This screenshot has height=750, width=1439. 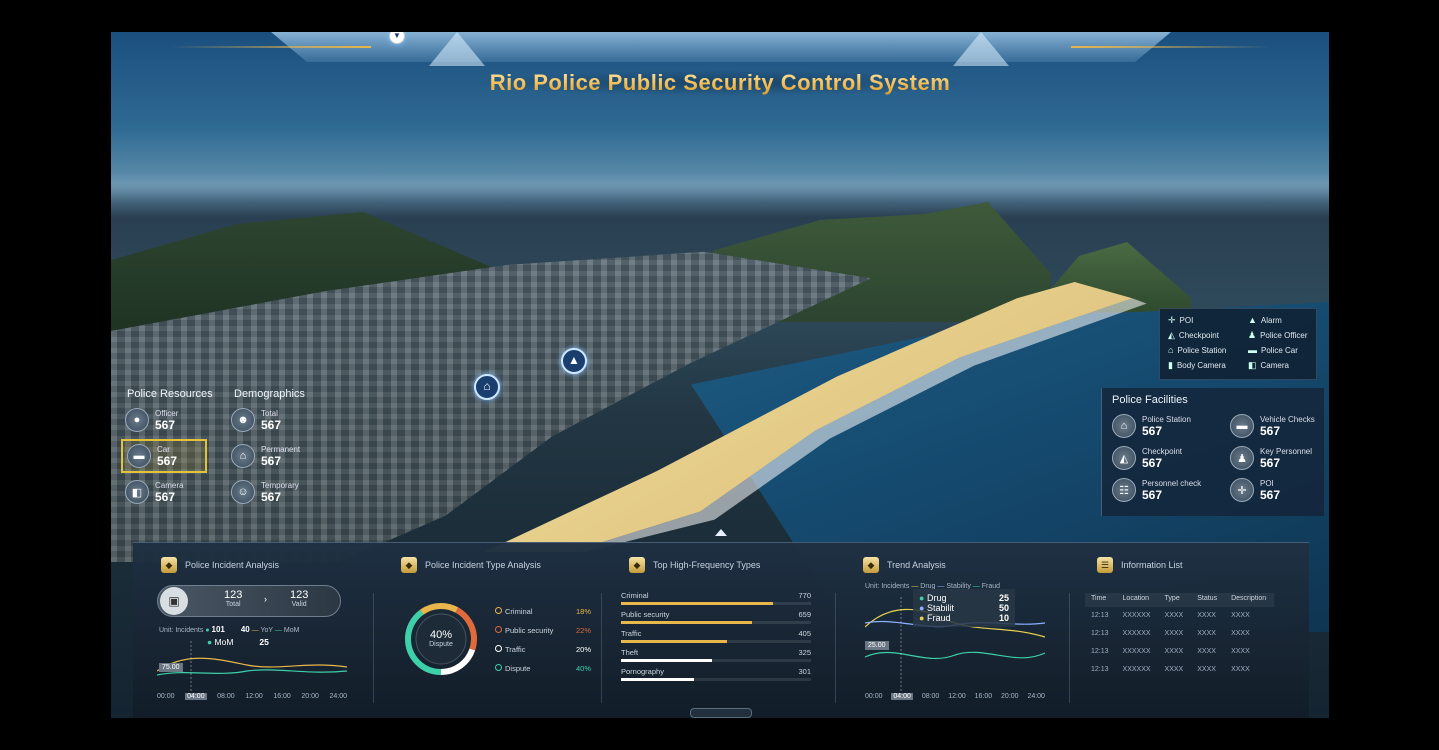 What do you see at coordinates (254, 696) in the screenshot?
I see `time-tick: 12:00` at bounding box center [254, 696].